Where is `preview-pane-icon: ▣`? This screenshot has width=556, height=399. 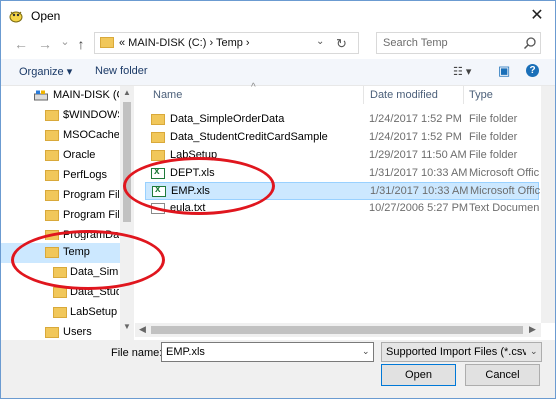
preview-pane-icon: ▣ is located at coordinates (504, 71).